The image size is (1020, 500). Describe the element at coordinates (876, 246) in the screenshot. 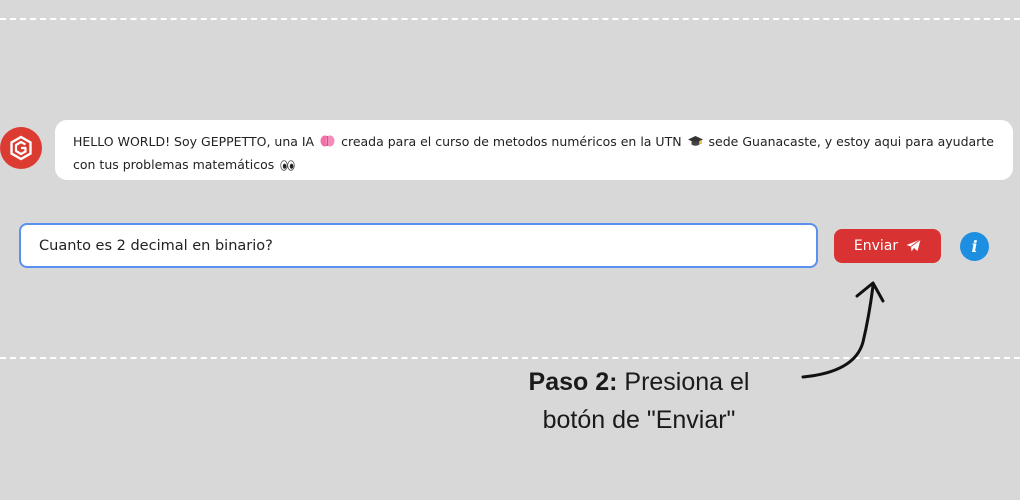

I see `send-button-label: Enviar` at that location.